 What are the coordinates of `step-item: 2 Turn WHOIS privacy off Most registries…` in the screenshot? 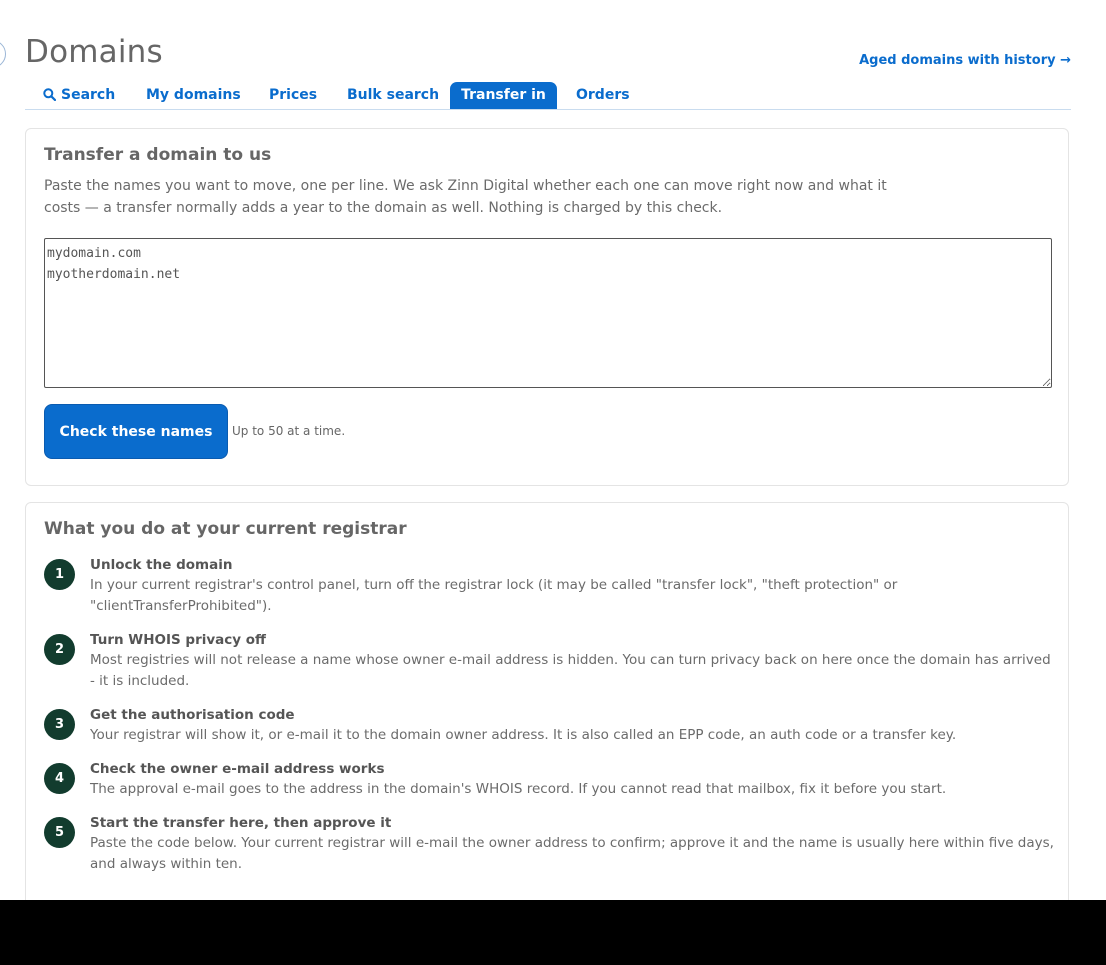 It's located at (549, 661).